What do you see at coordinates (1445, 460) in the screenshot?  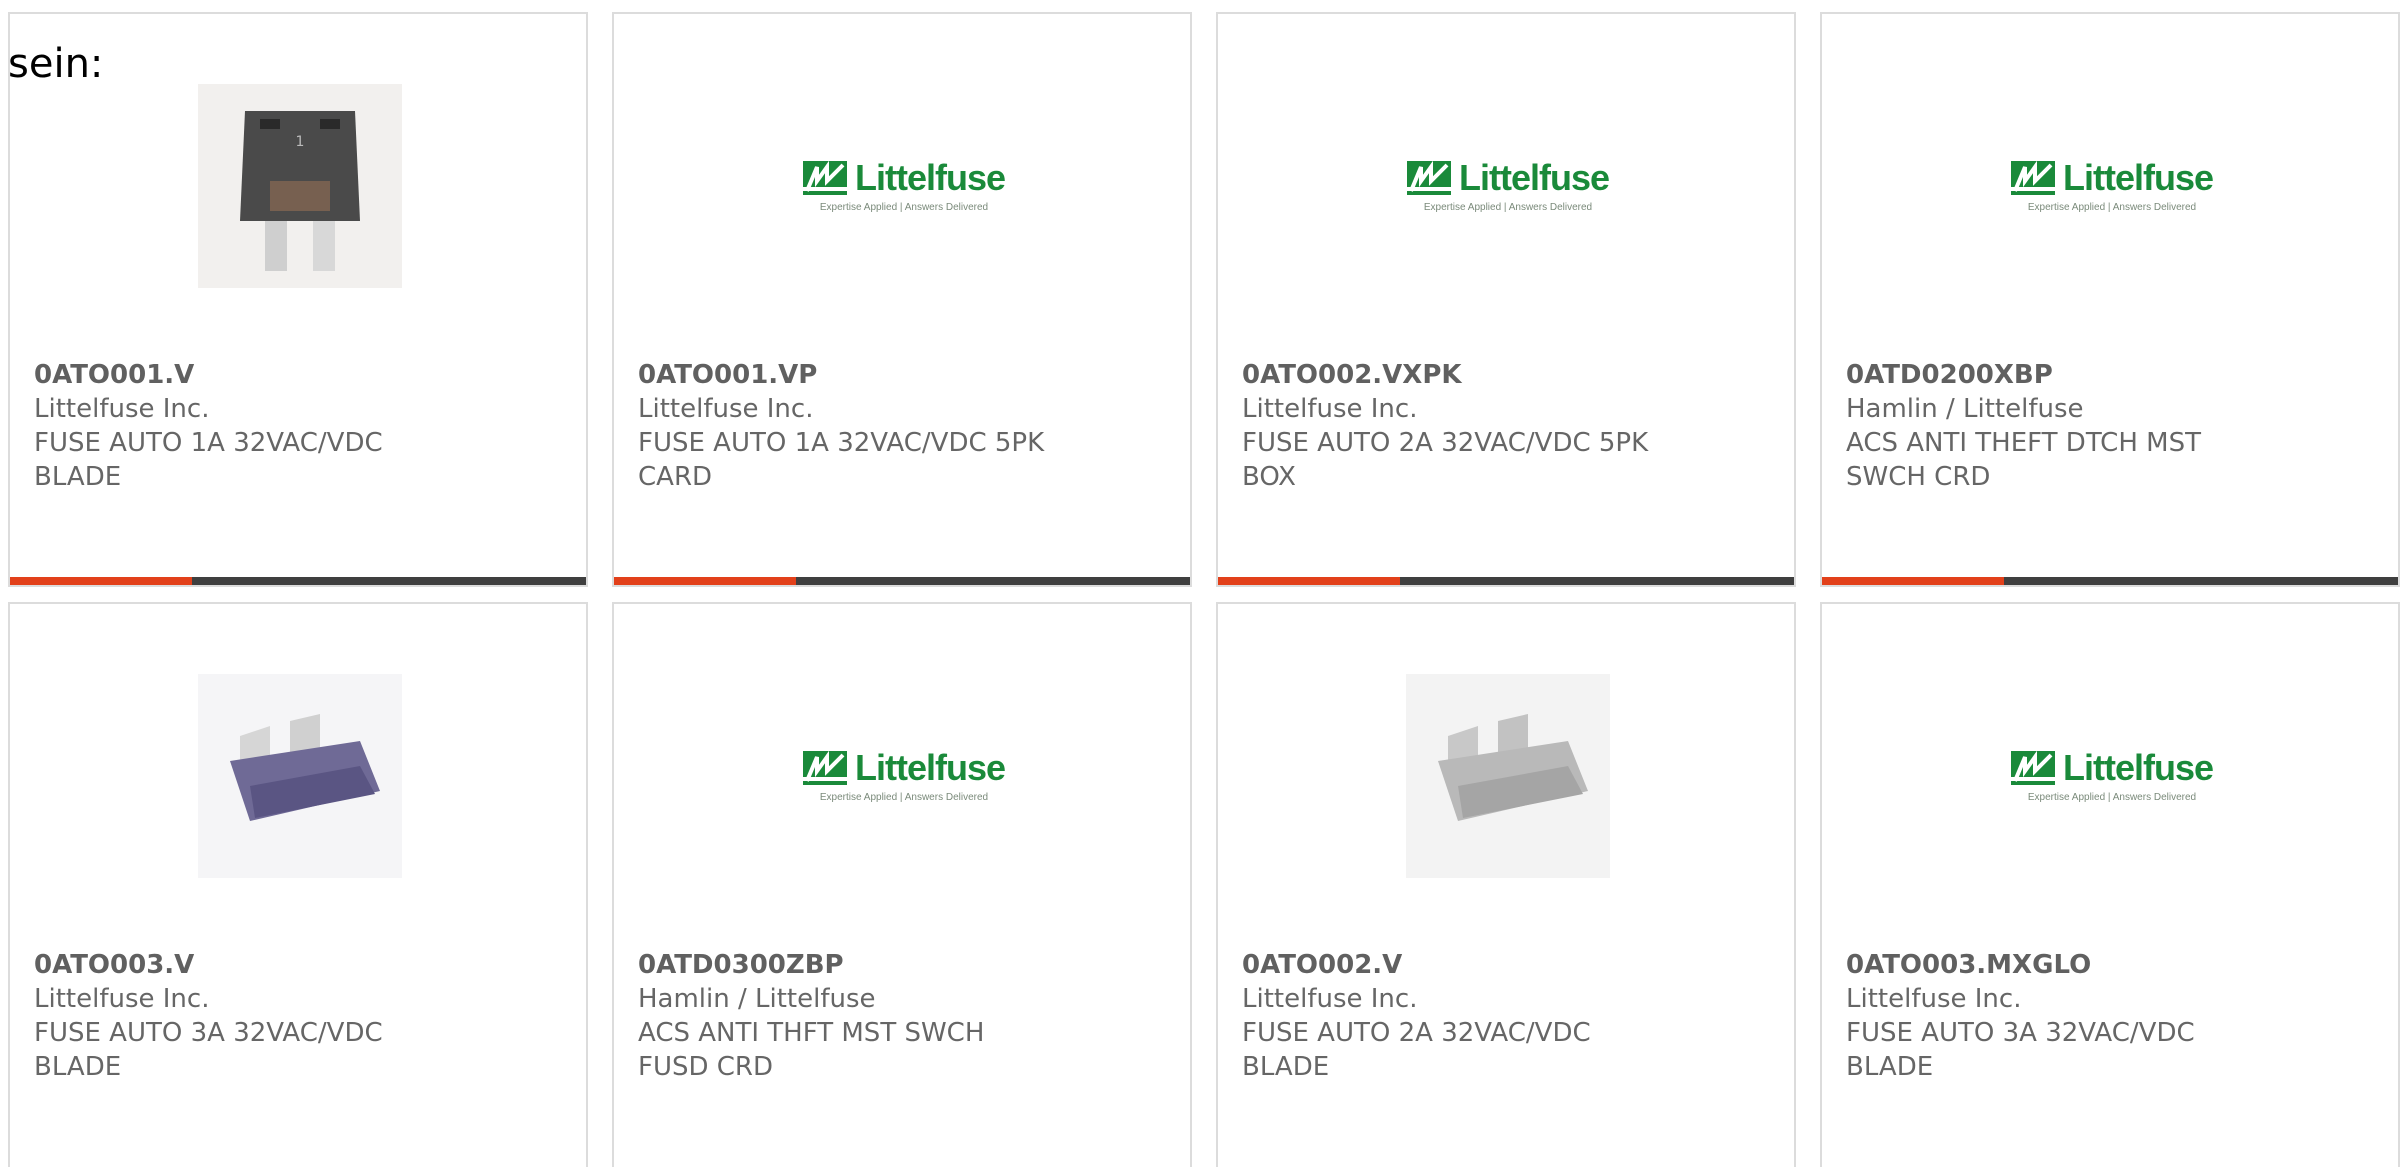 I see `product-description: FUSE AUTO 2A 32VAC/VDC 5PK BOX` at bounding box center [1445, 460].